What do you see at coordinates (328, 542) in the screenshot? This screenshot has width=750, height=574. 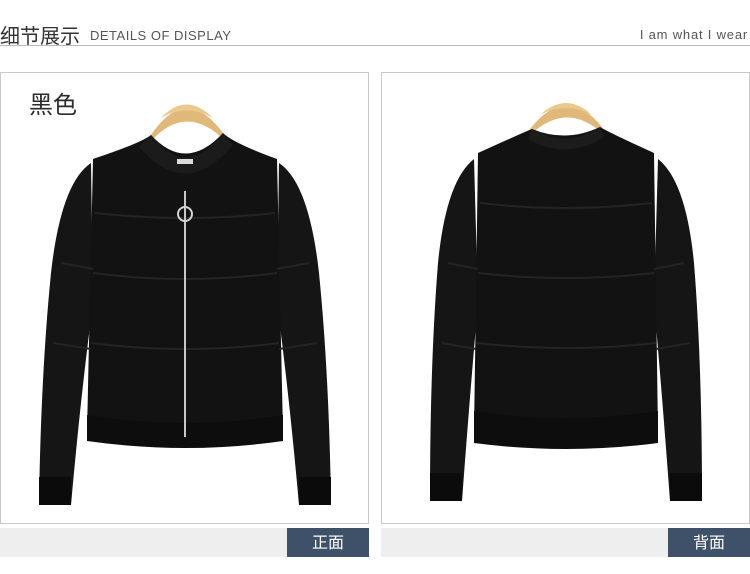 I see `front-caption-tag: 正面` at bounding box center [328, 542].